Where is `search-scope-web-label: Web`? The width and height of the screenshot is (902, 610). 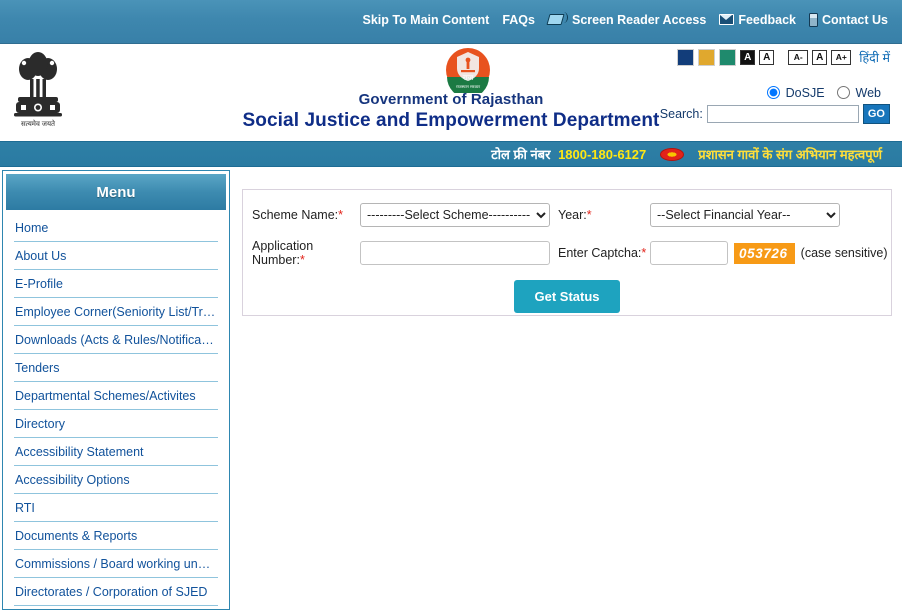 search-scope-web-label: Web is located at coordinates (868, 93).